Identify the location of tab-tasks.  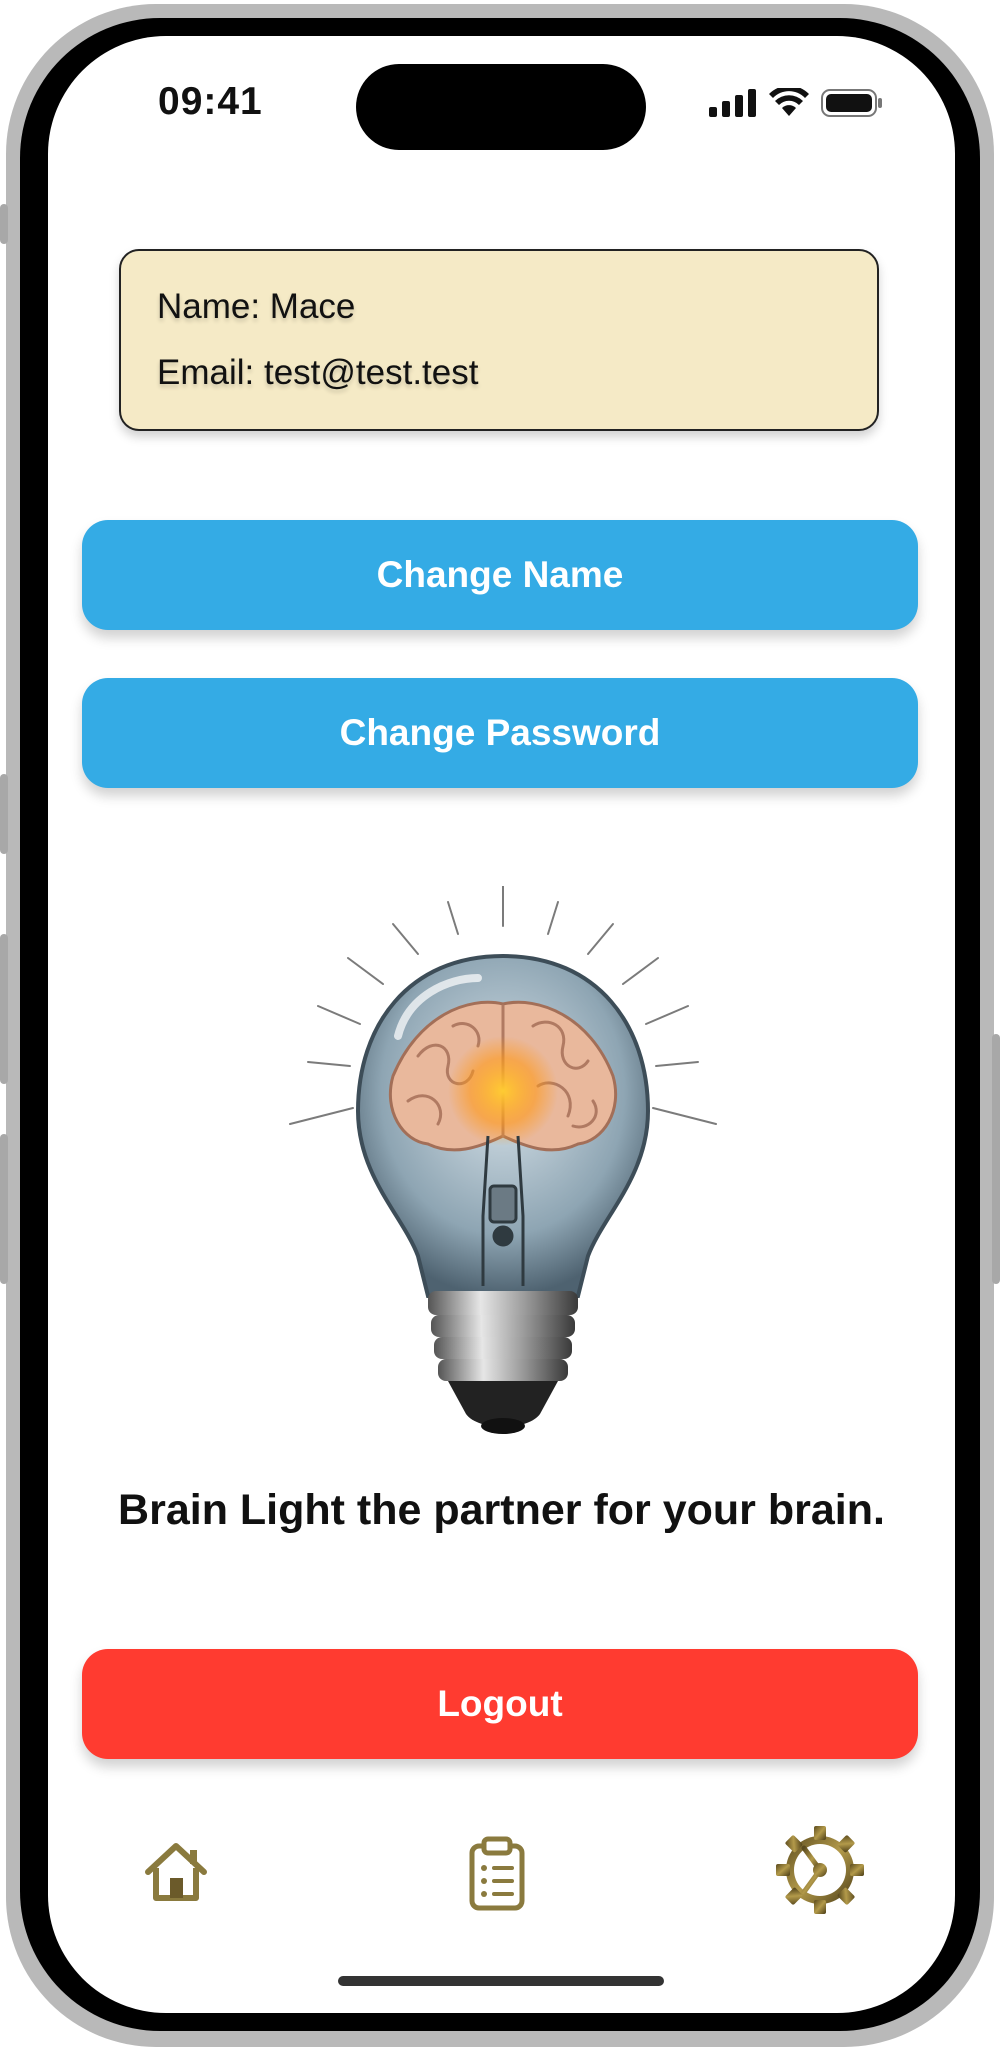
(497, 1876).